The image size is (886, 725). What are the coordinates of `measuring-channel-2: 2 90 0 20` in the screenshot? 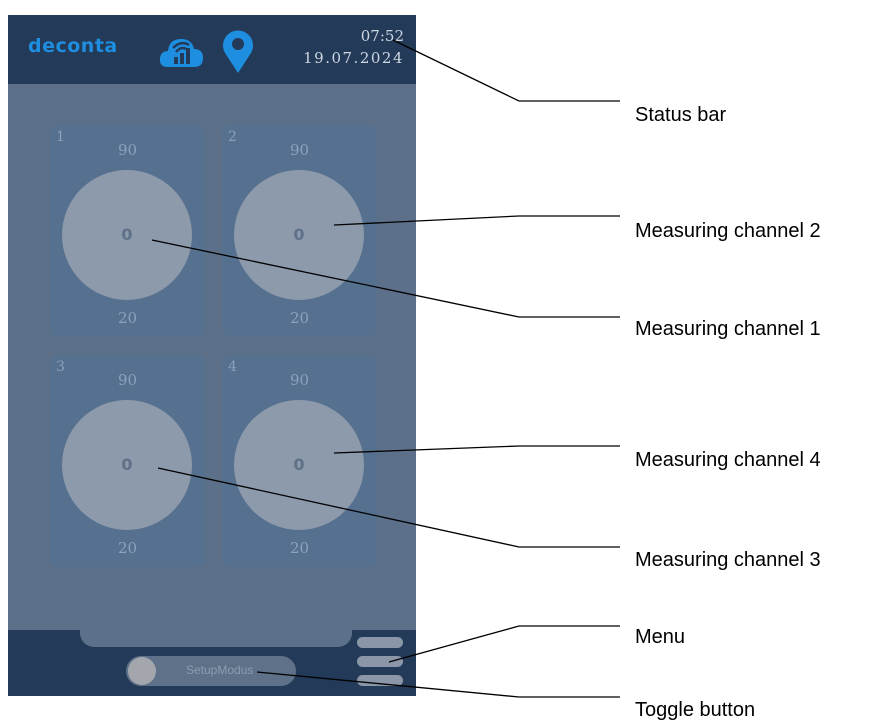 It's located at (299, 231).